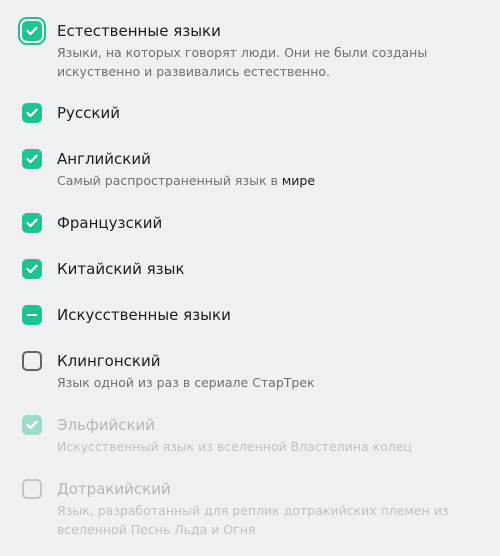  Describe the element at coordinates (144, 315) in the screenshot. I see `checkbox-label: Искусственные языки` at that location.